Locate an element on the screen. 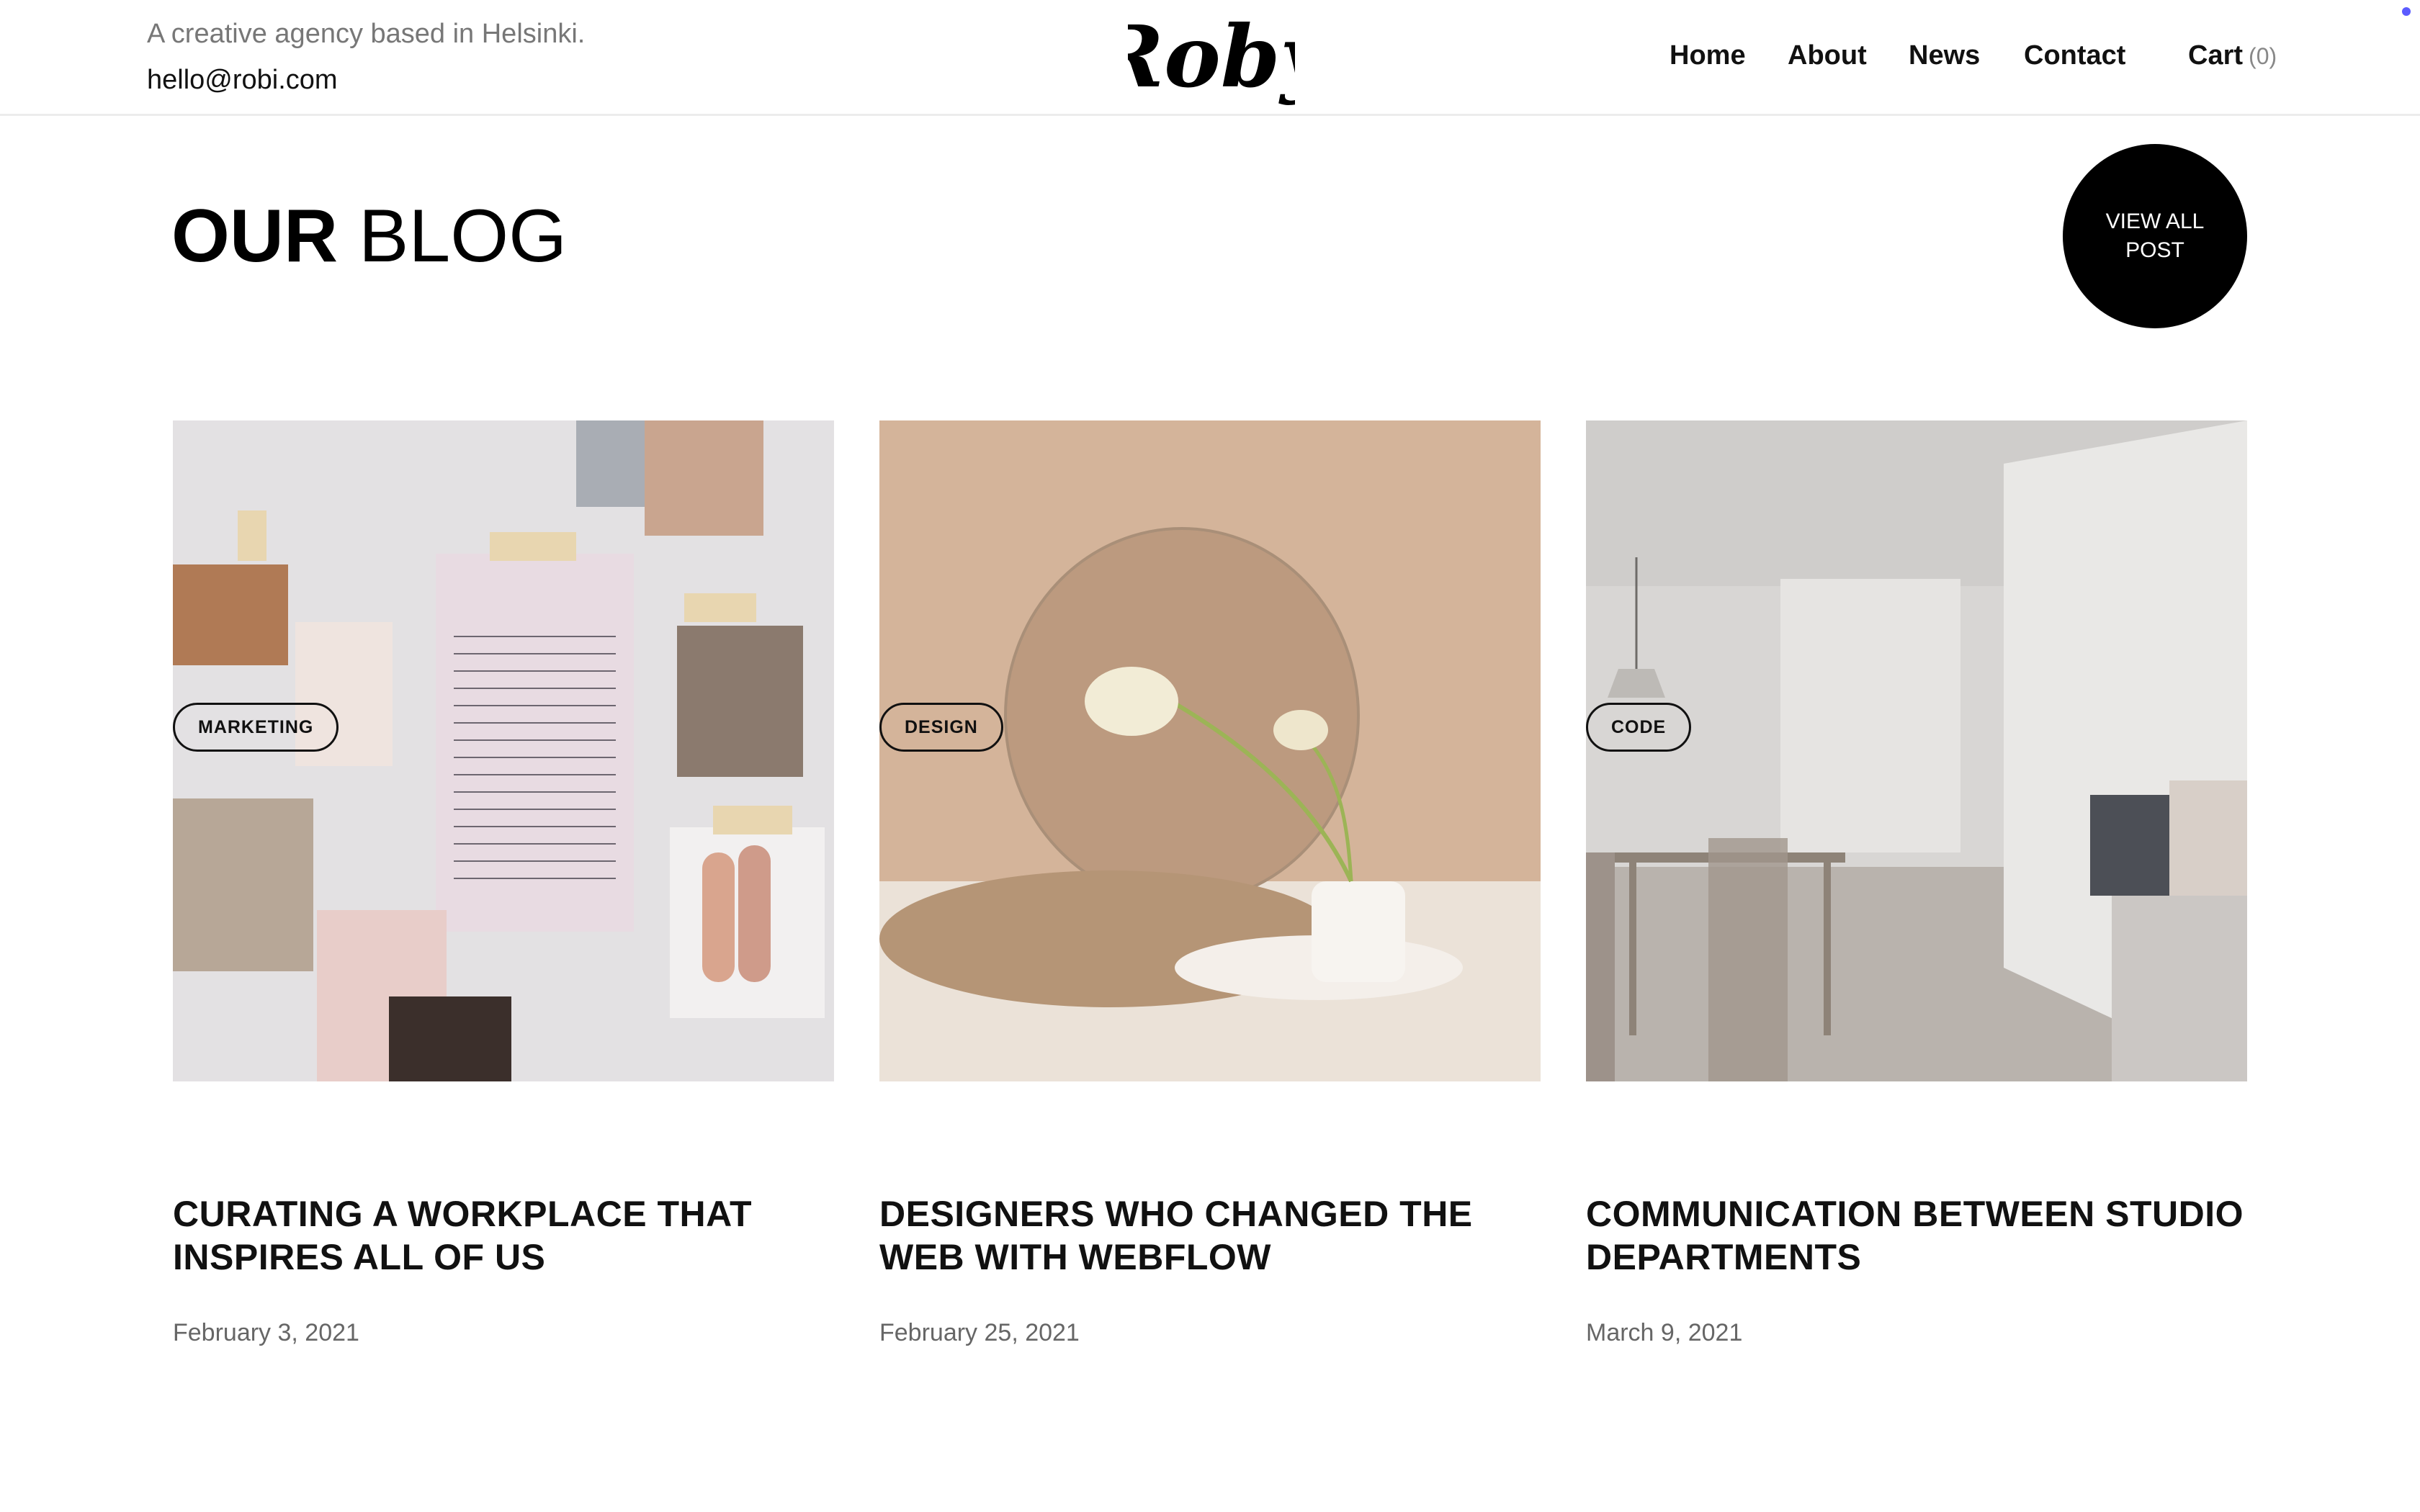 This screenshot has height=1512, width=2420. cart-link: Cart (0) is located at coordinates (2232, 55).